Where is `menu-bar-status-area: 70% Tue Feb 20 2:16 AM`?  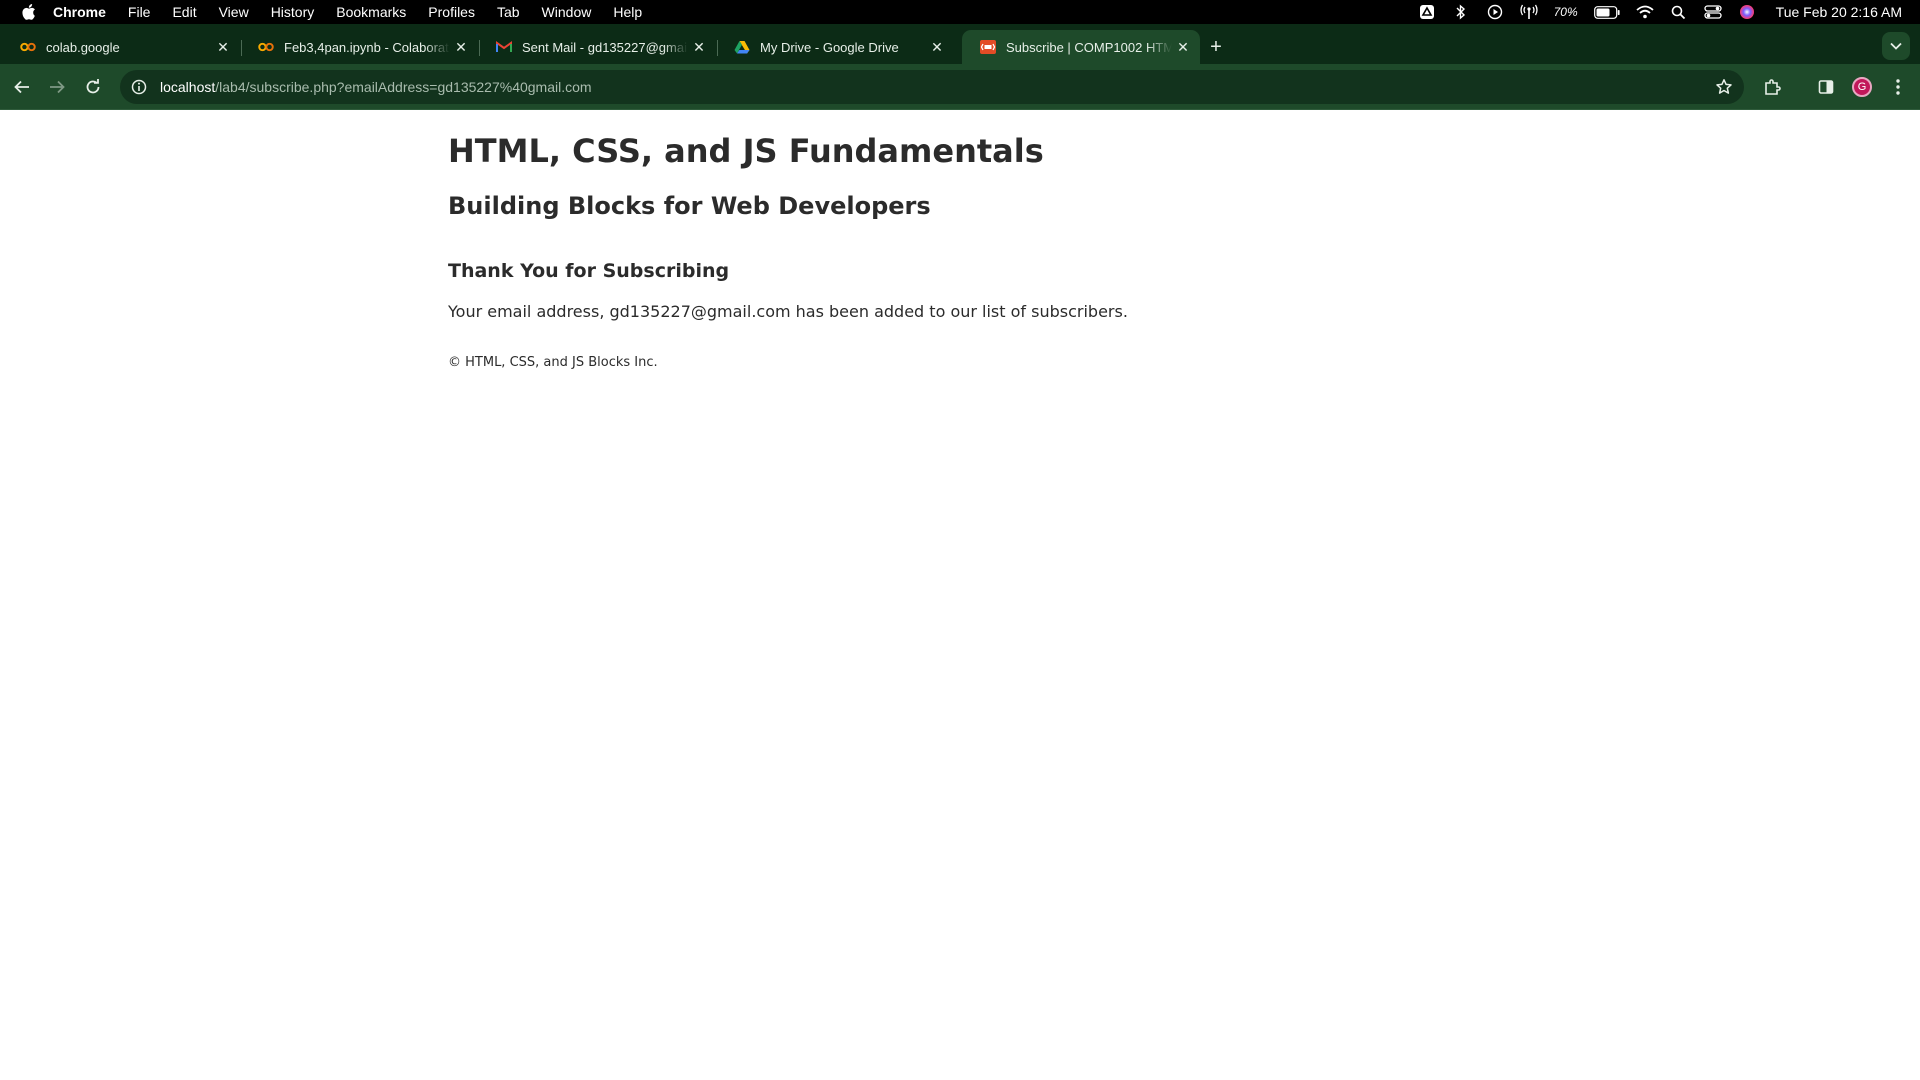
menu-bar-status-area: 70% Tue Feb 20 2:16 AM is located at coordinates (1660, 12).